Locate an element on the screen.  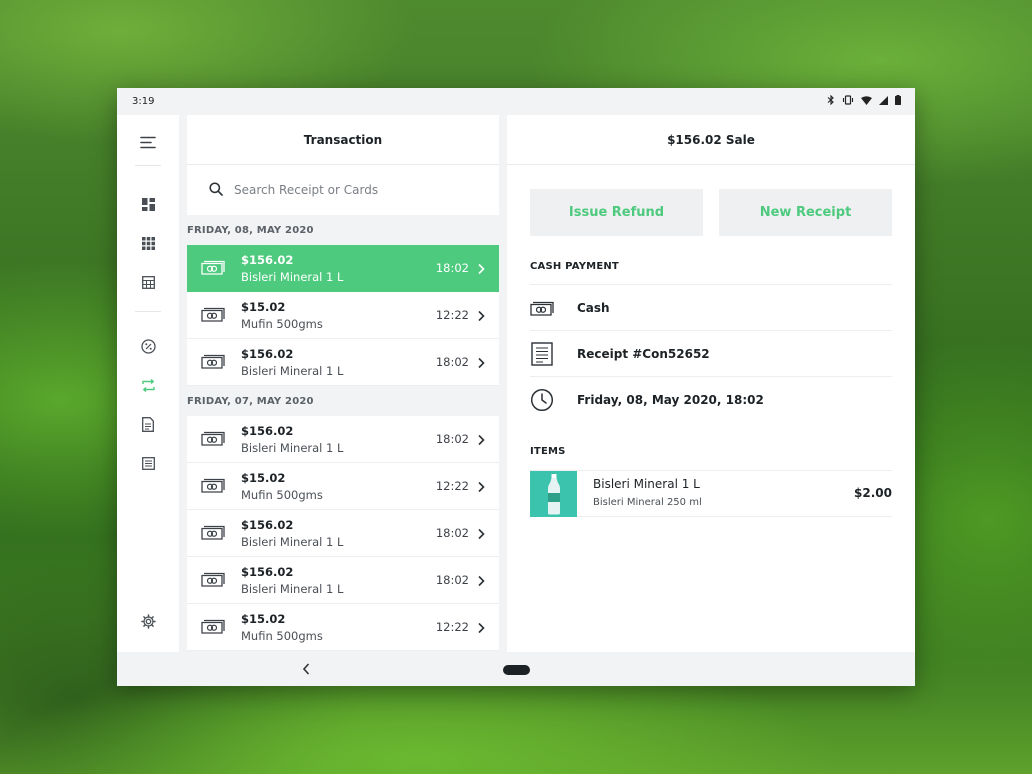
bottle-icon is located at coordinates (553, 494).